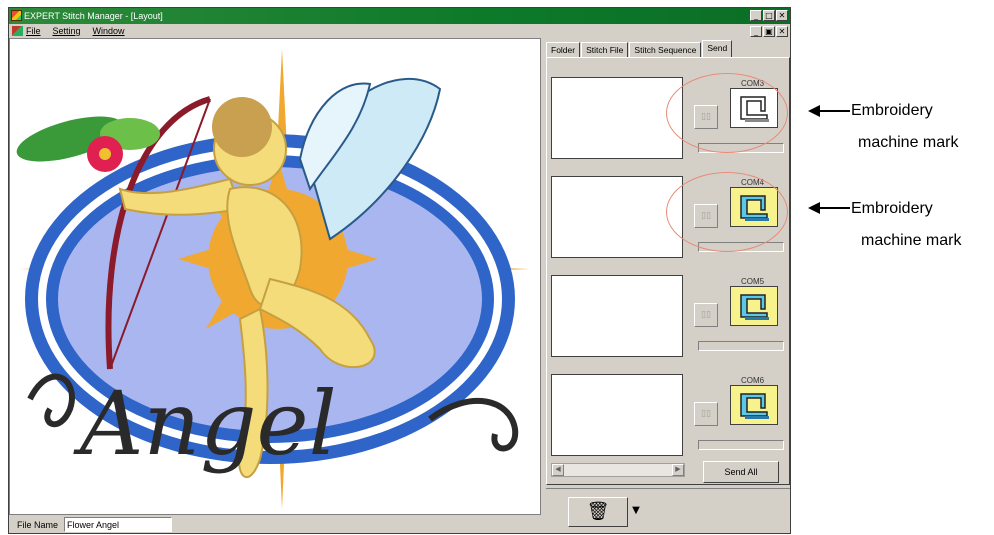 The width and height of the screenshot is (994, 535). I want to click on cherub-hair, so click(242, 127).